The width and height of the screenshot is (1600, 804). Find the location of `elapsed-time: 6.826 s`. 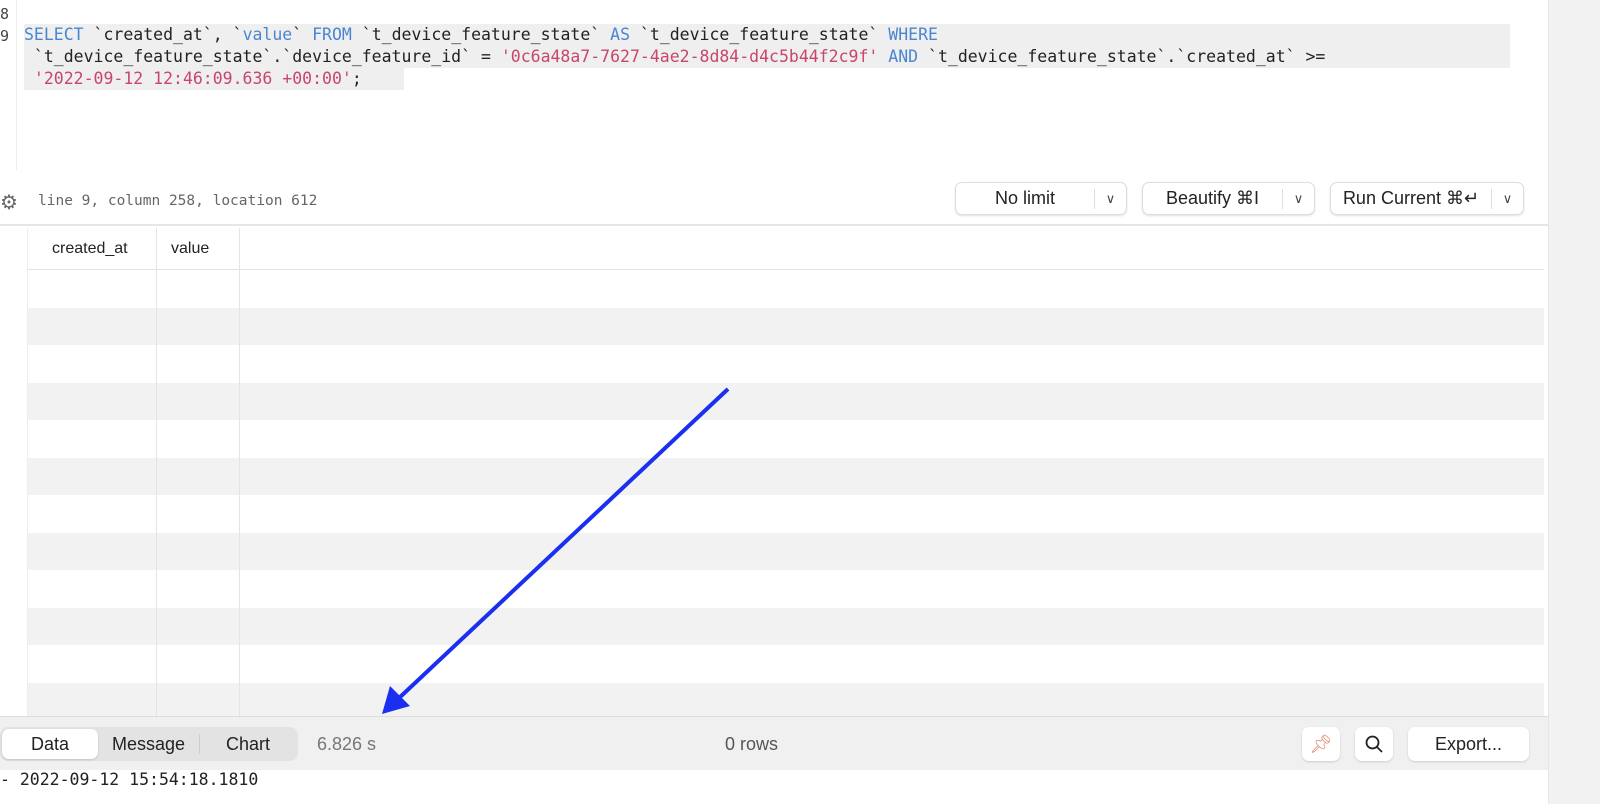

elapsed-time: 6.826 s is located at coordinates (347, 744).